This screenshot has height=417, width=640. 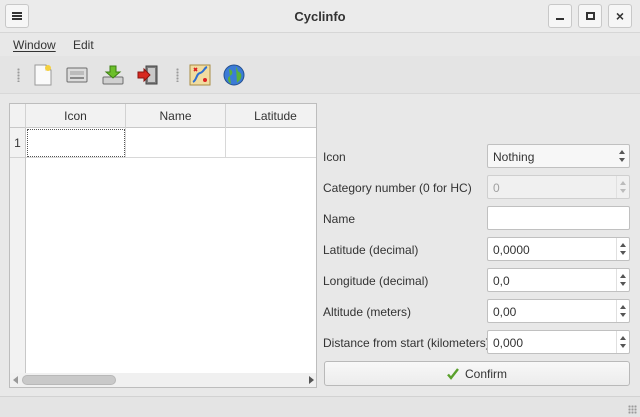 What do you see at coordinates (622, 342) in the screenshot?
I see `distance-spin-icon` at bounding box center [622, 342].